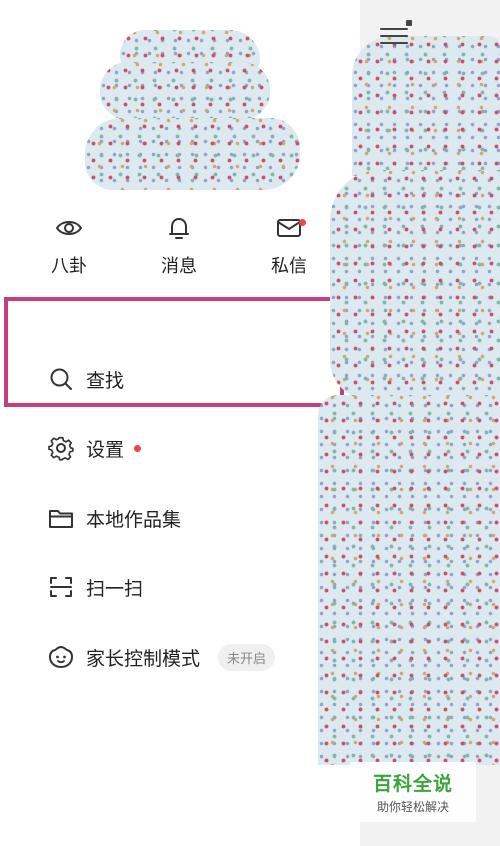 The height and width of the screenshot is (846, 500). What do you see at coordinates (247, 657) in the screenshot?
I see `parental-status-badge: 未开启` at bounding box center [247, 657].